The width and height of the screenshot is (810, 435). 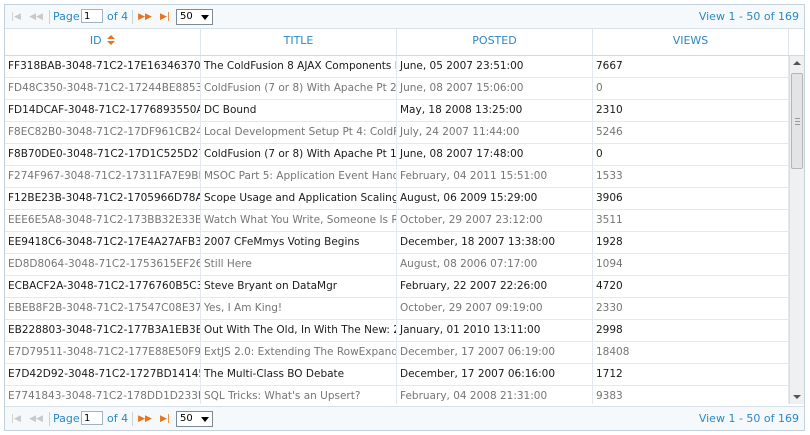 What do you see at coordinates (495, 308) in the screenshot?
I see `posted-cell: October, 29 2007 09:19:00` at bounding box center [495, 308].